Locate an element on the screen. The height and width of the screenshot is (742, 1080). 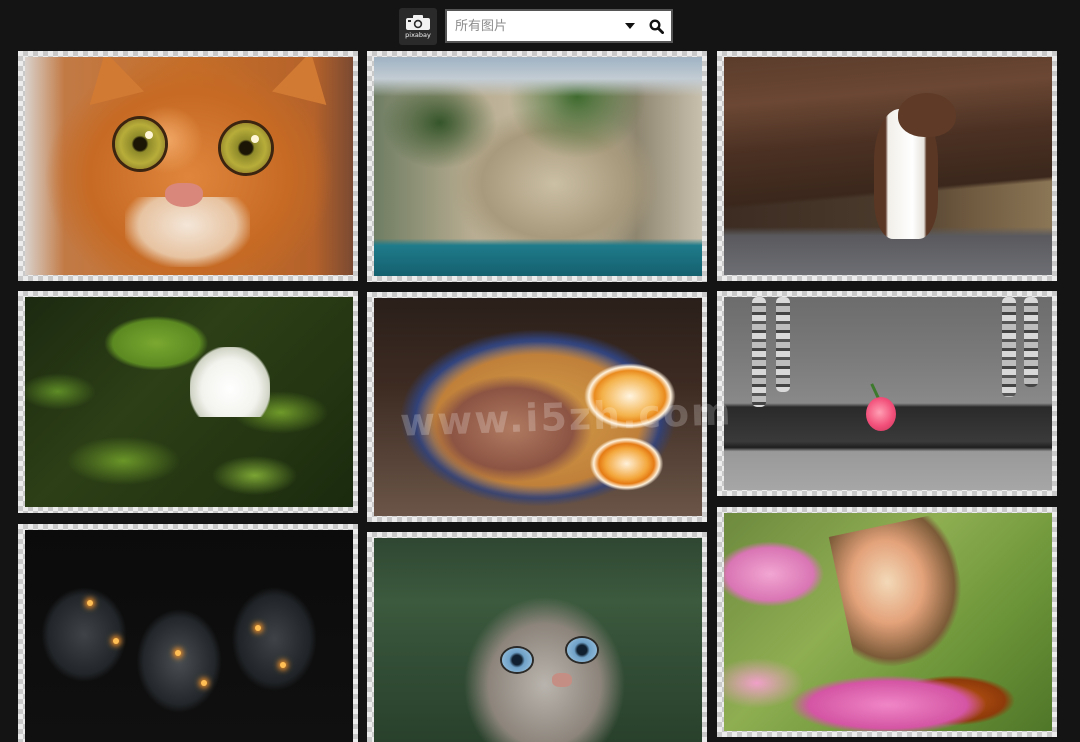
photo-tabby-cat is located at coordinates (538, 640).